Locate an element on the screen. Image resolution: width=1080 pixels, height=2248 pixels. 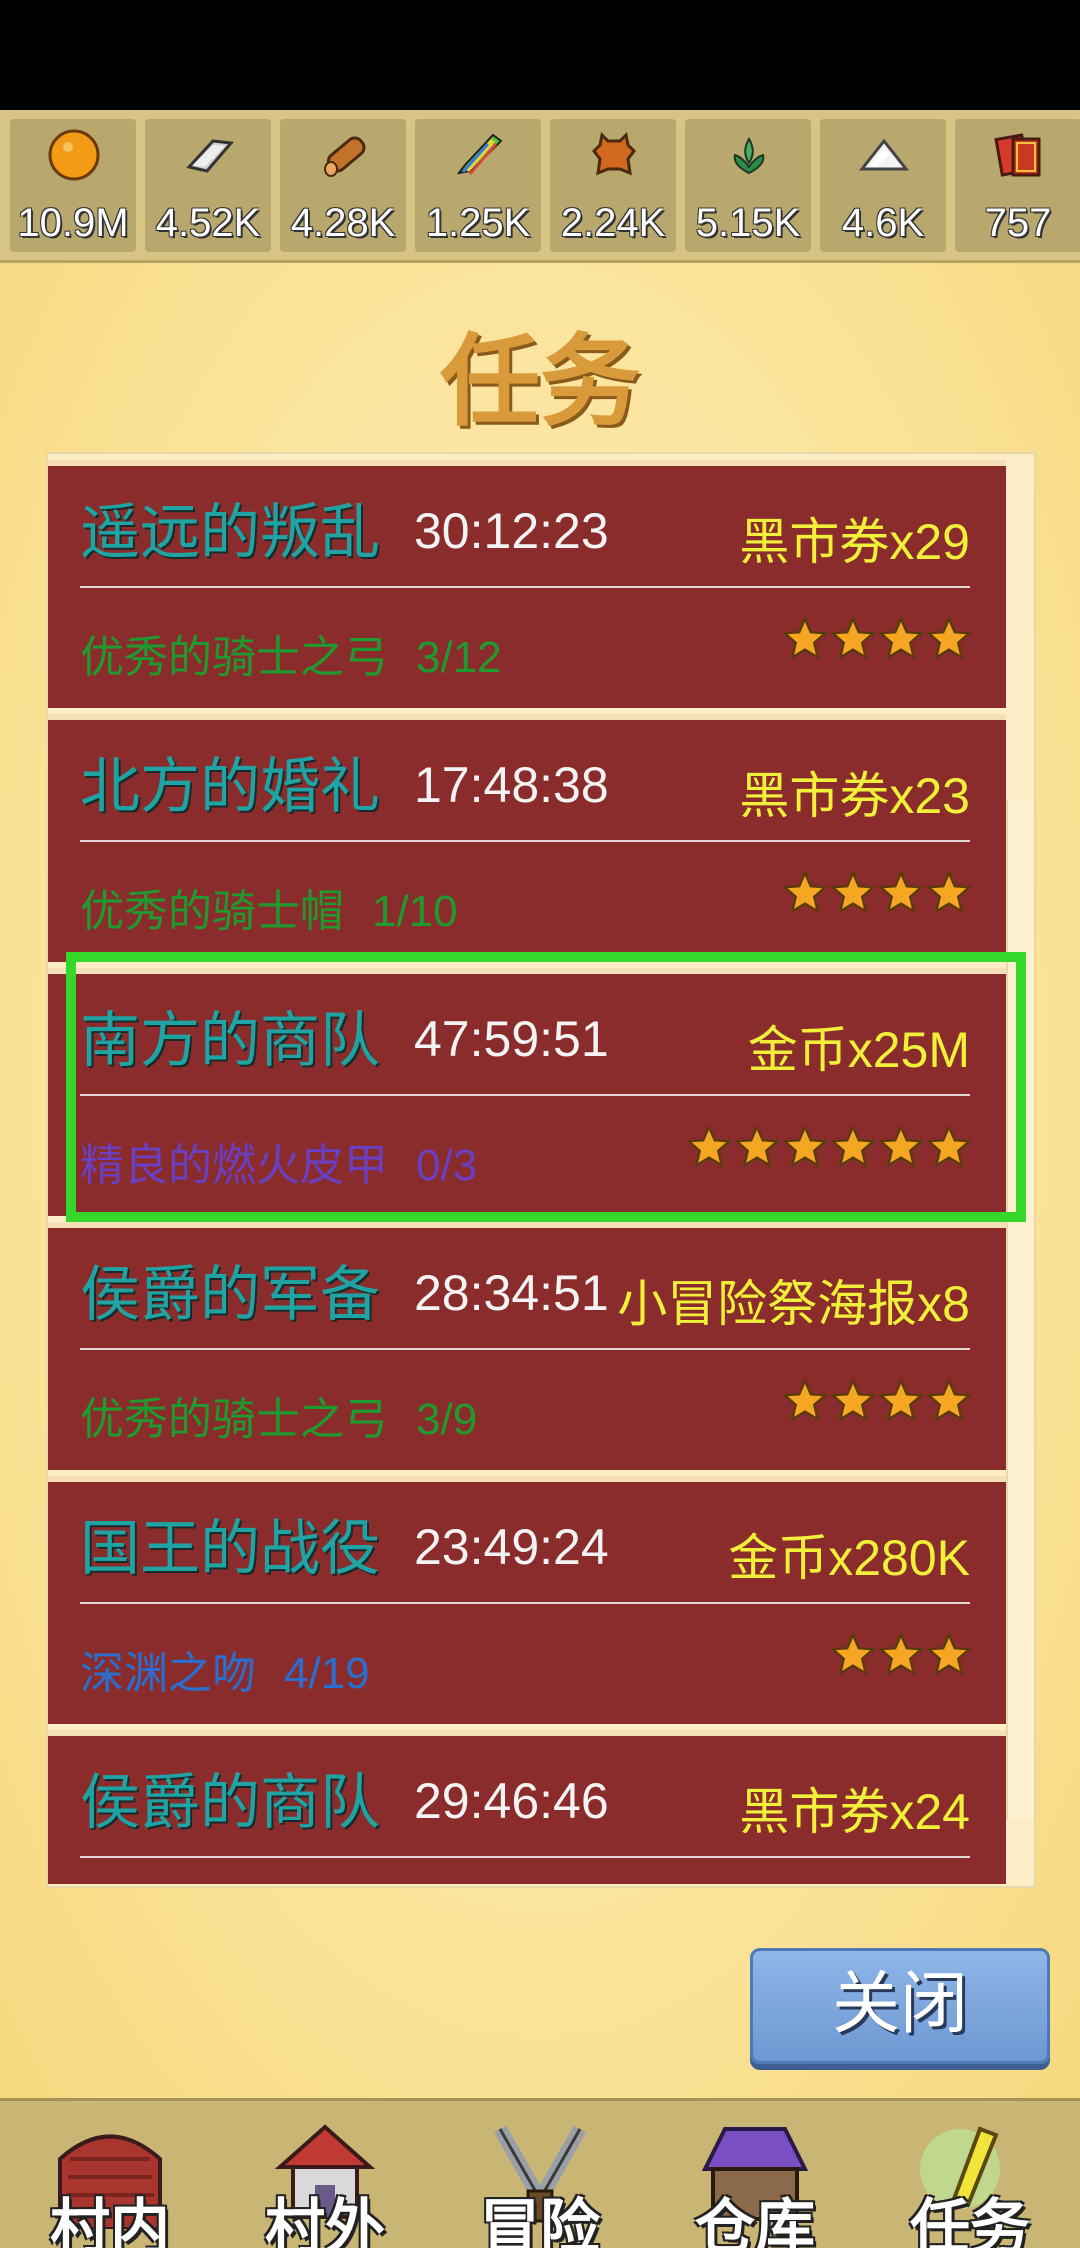
herb-icon is located at coordinates (749, 156).